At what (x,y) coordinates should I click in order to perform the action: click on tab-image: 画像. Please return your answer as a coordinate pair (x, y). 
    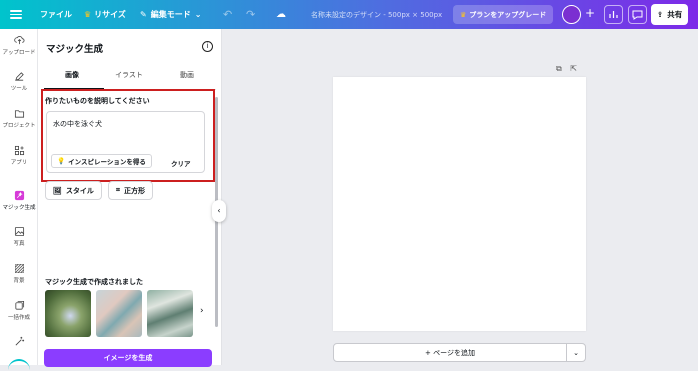
    Looking at the image, I should click on (72, 75).